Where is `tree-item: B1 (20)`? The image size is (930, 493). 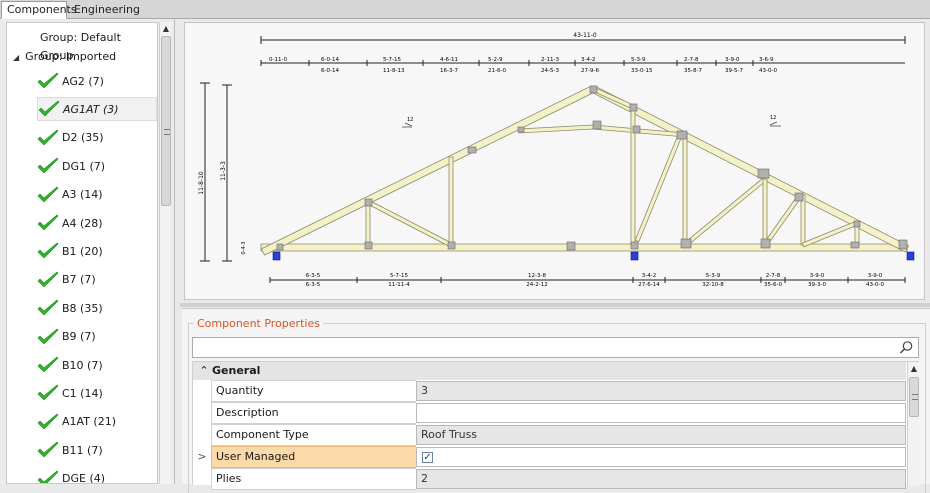
tree-item: B1 (20) is located at coordinates (97, 251).